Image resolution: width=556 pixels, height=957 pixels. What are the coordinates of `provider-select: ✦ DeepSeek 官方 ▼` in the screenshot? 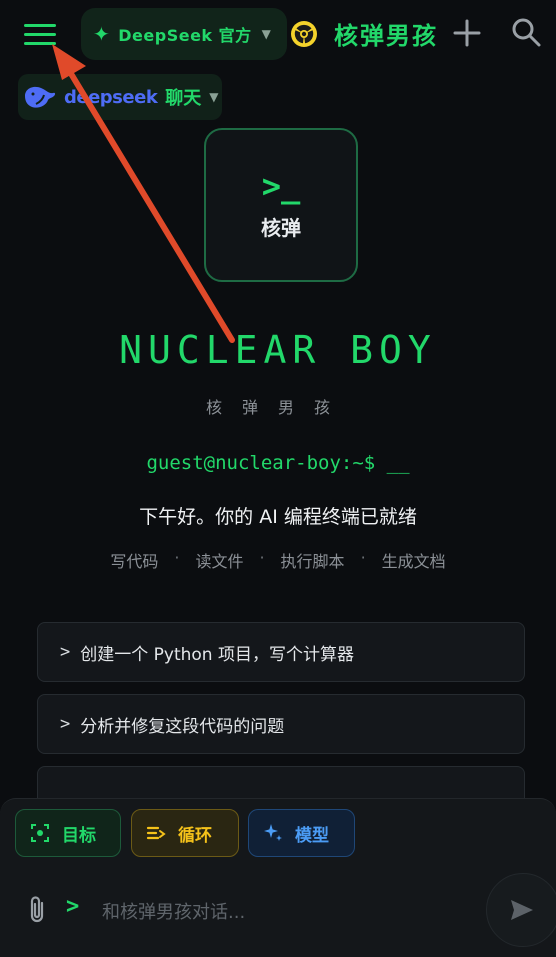 It's located at (184, 34).